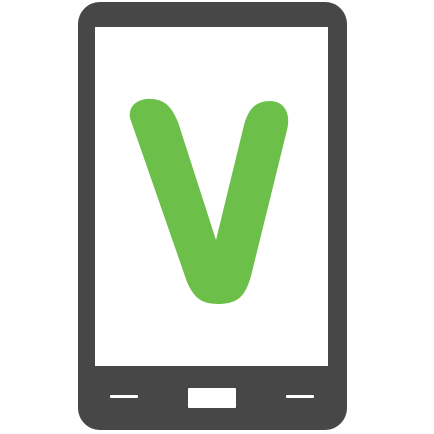 This screenshot has height=434, width=434. Describe the element at coordinates (300, 396) in the screenshot. I see `menu-dash-icon` at that location.